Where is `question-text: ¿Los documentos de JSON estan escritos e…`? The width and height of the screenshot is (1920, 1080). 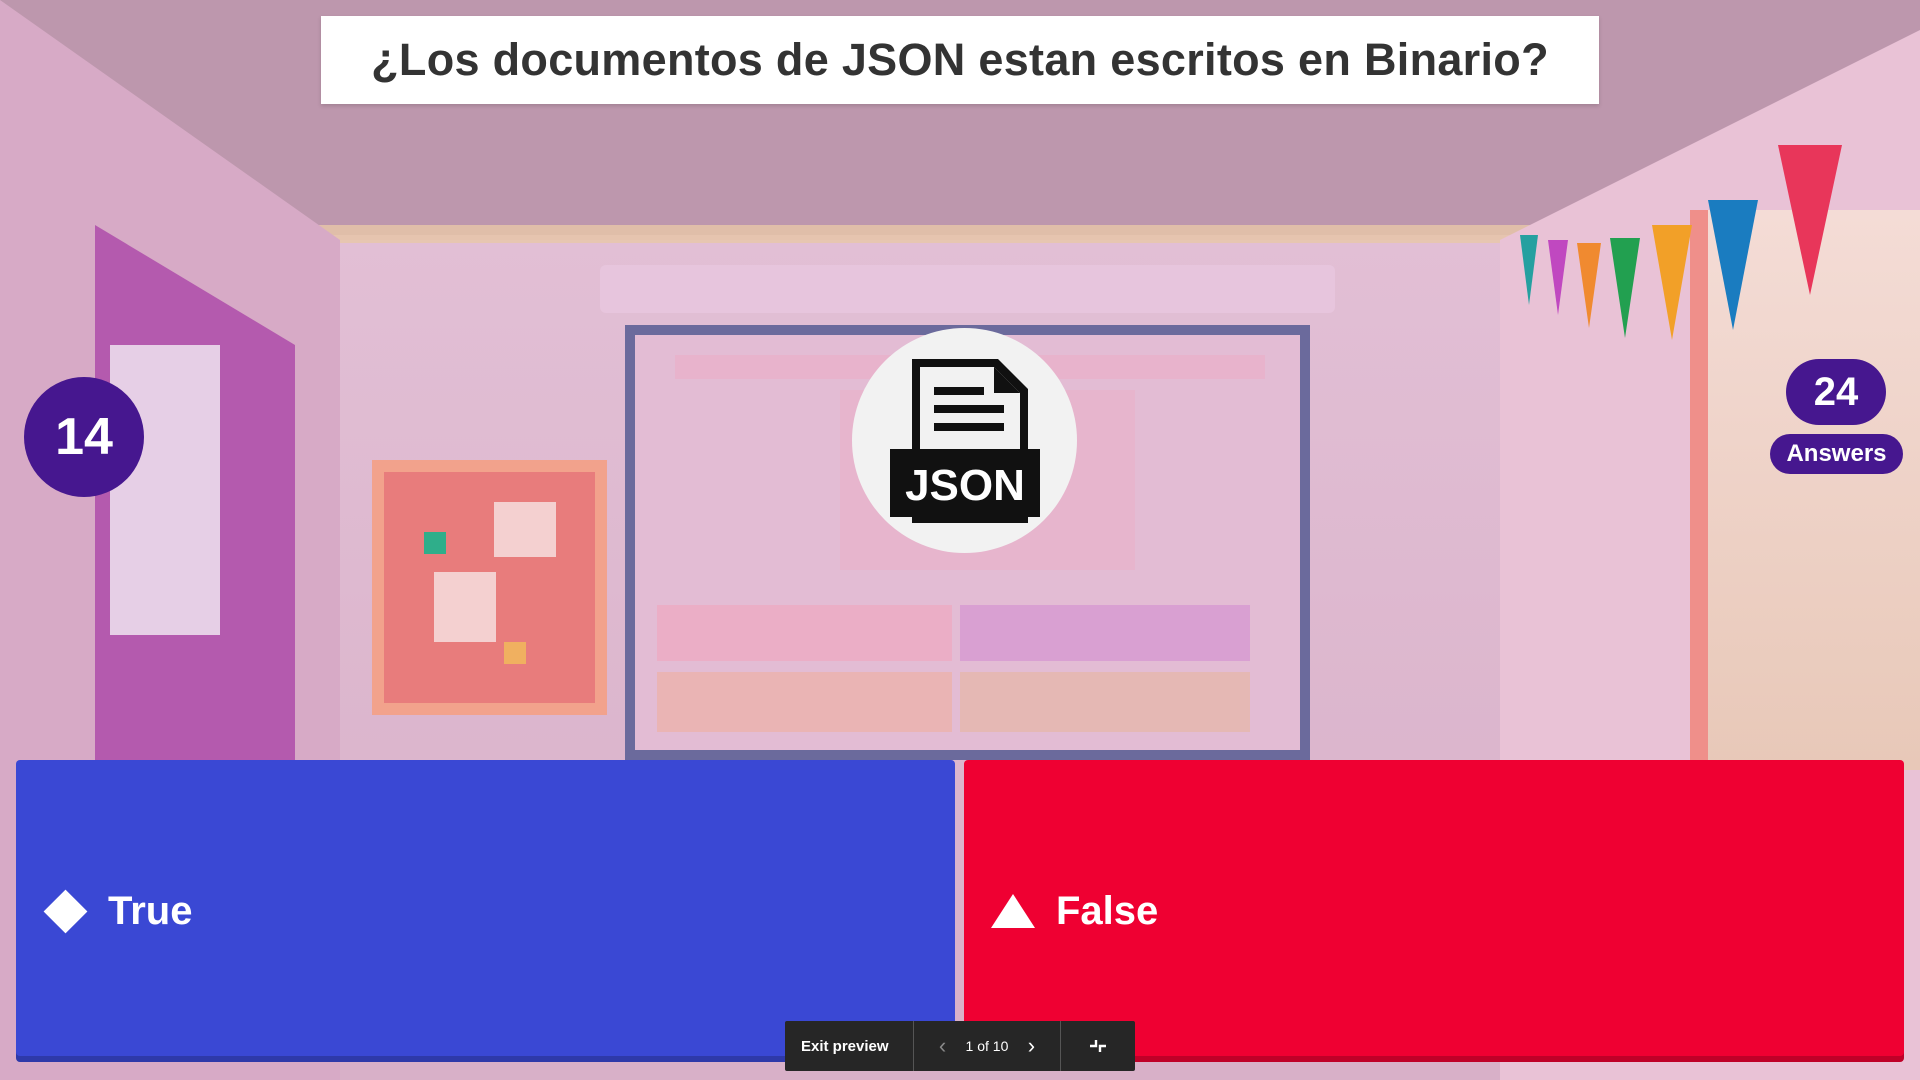
question-text: ¿Los documentos de JSON estan escritos e… is located at coordinates (960, 59).